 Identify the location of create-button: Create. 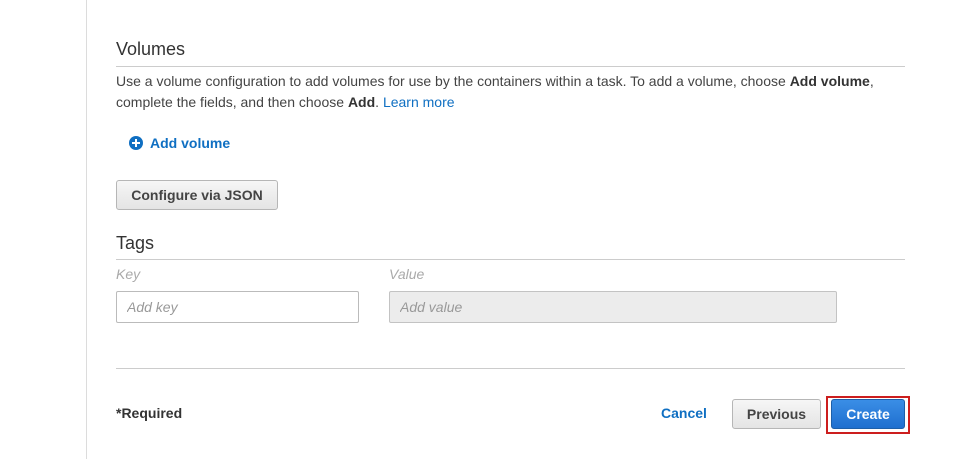
(868, 414).